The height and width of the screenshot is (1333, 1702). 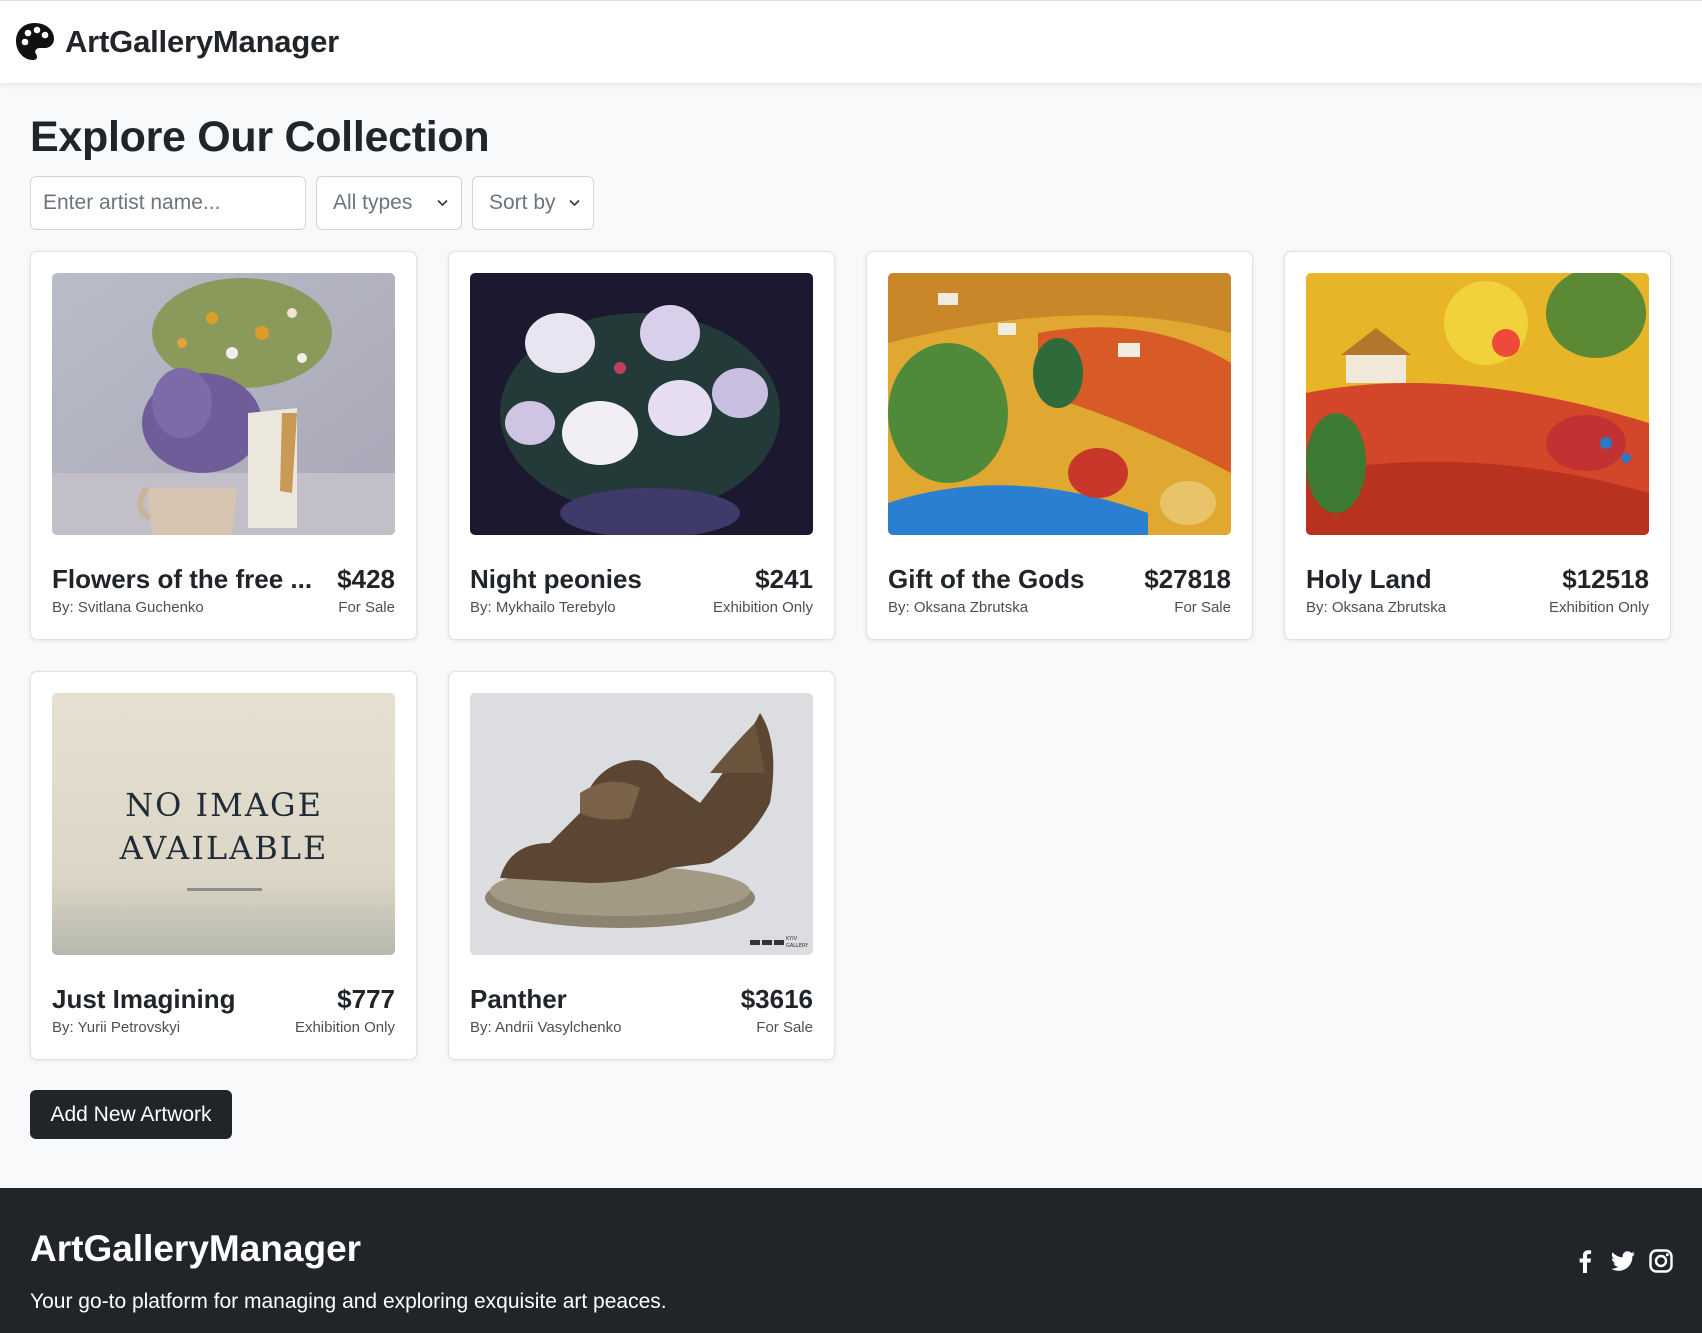 What do you see at coordinates (641, 824) in the screenshot?
I see `artwork-image: KYIV GALLERY` at bounding box center [641, 824].